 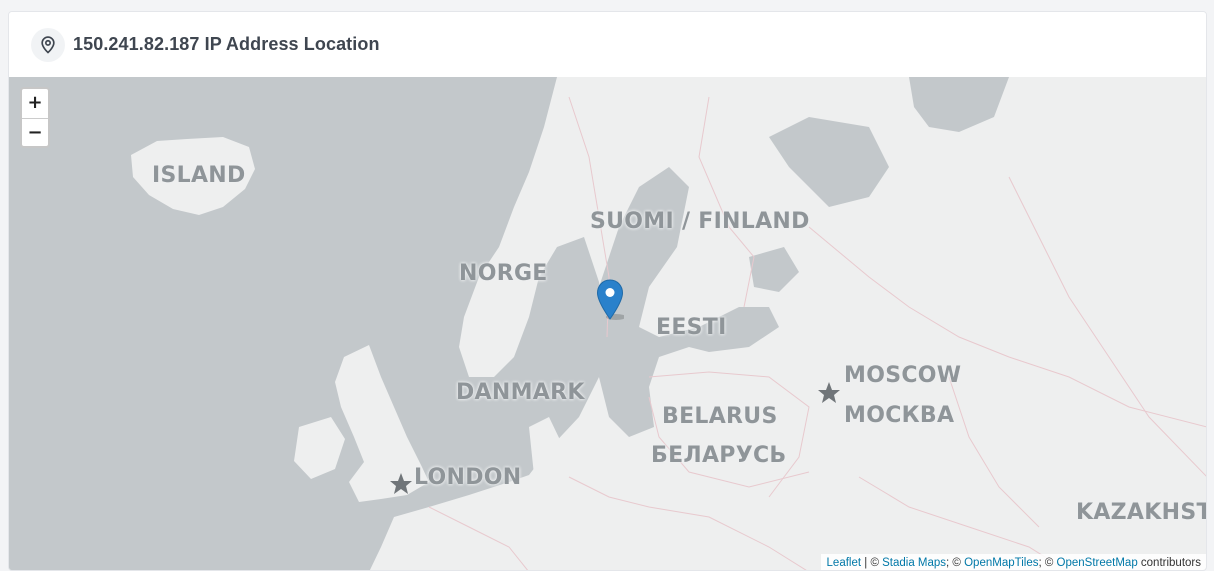 What do you see at coordinates (520, 392) in the screenshot?
I see `label-denmark: DANMARK` at bounding box center [520, 392].